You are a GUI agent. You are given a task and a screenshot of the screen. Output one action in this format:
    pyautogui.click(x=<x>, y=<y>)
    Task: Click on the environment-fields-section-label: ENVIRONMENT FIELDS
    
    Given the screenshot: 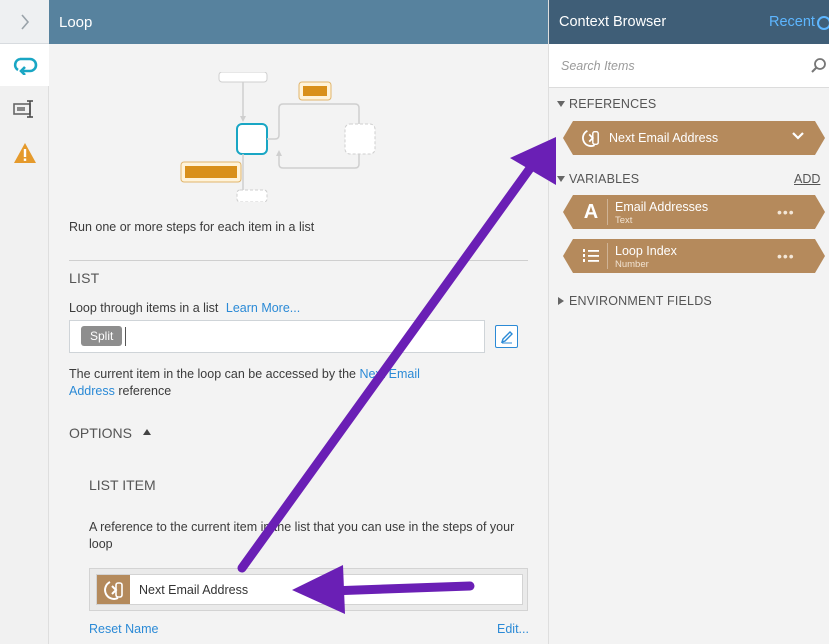 What is the action you would take?
    pyautogui.click(x=640, y=301)
    